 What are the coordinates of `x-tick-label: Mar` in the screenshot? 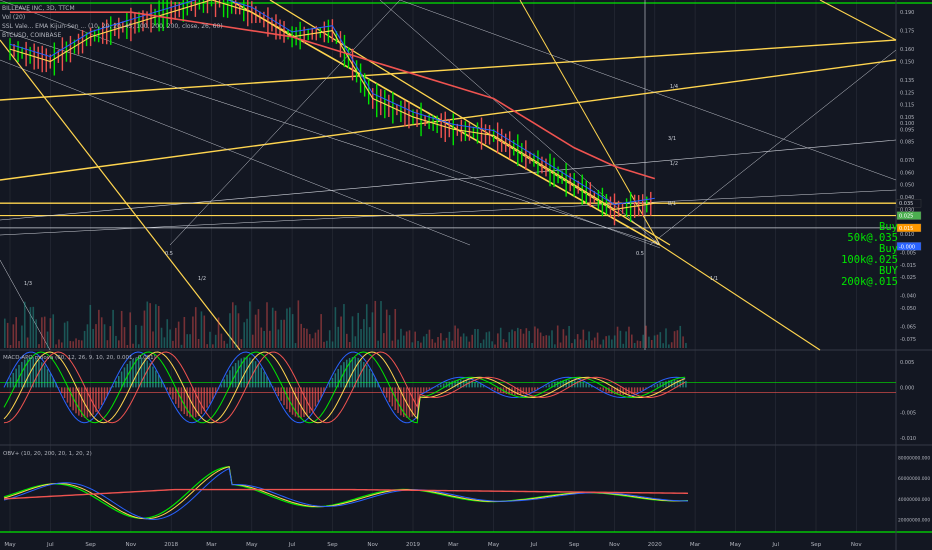 It's located at (453, 545).